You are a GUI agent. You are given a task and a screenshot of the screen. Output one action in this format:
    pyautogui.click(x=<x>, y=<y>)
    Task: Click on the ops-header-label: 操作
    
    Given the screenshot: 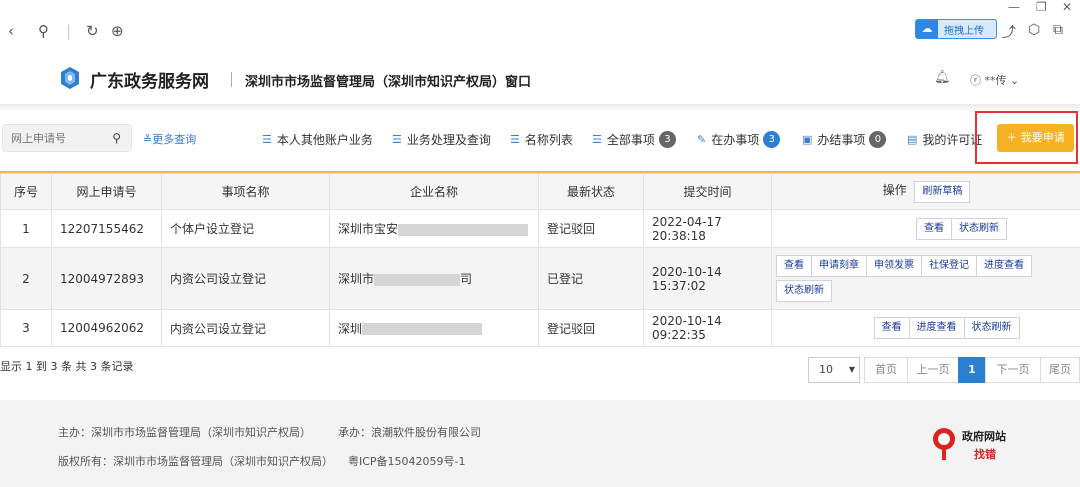 What is the action you would take?
    pyautogui.click(x=894, y=189)
    